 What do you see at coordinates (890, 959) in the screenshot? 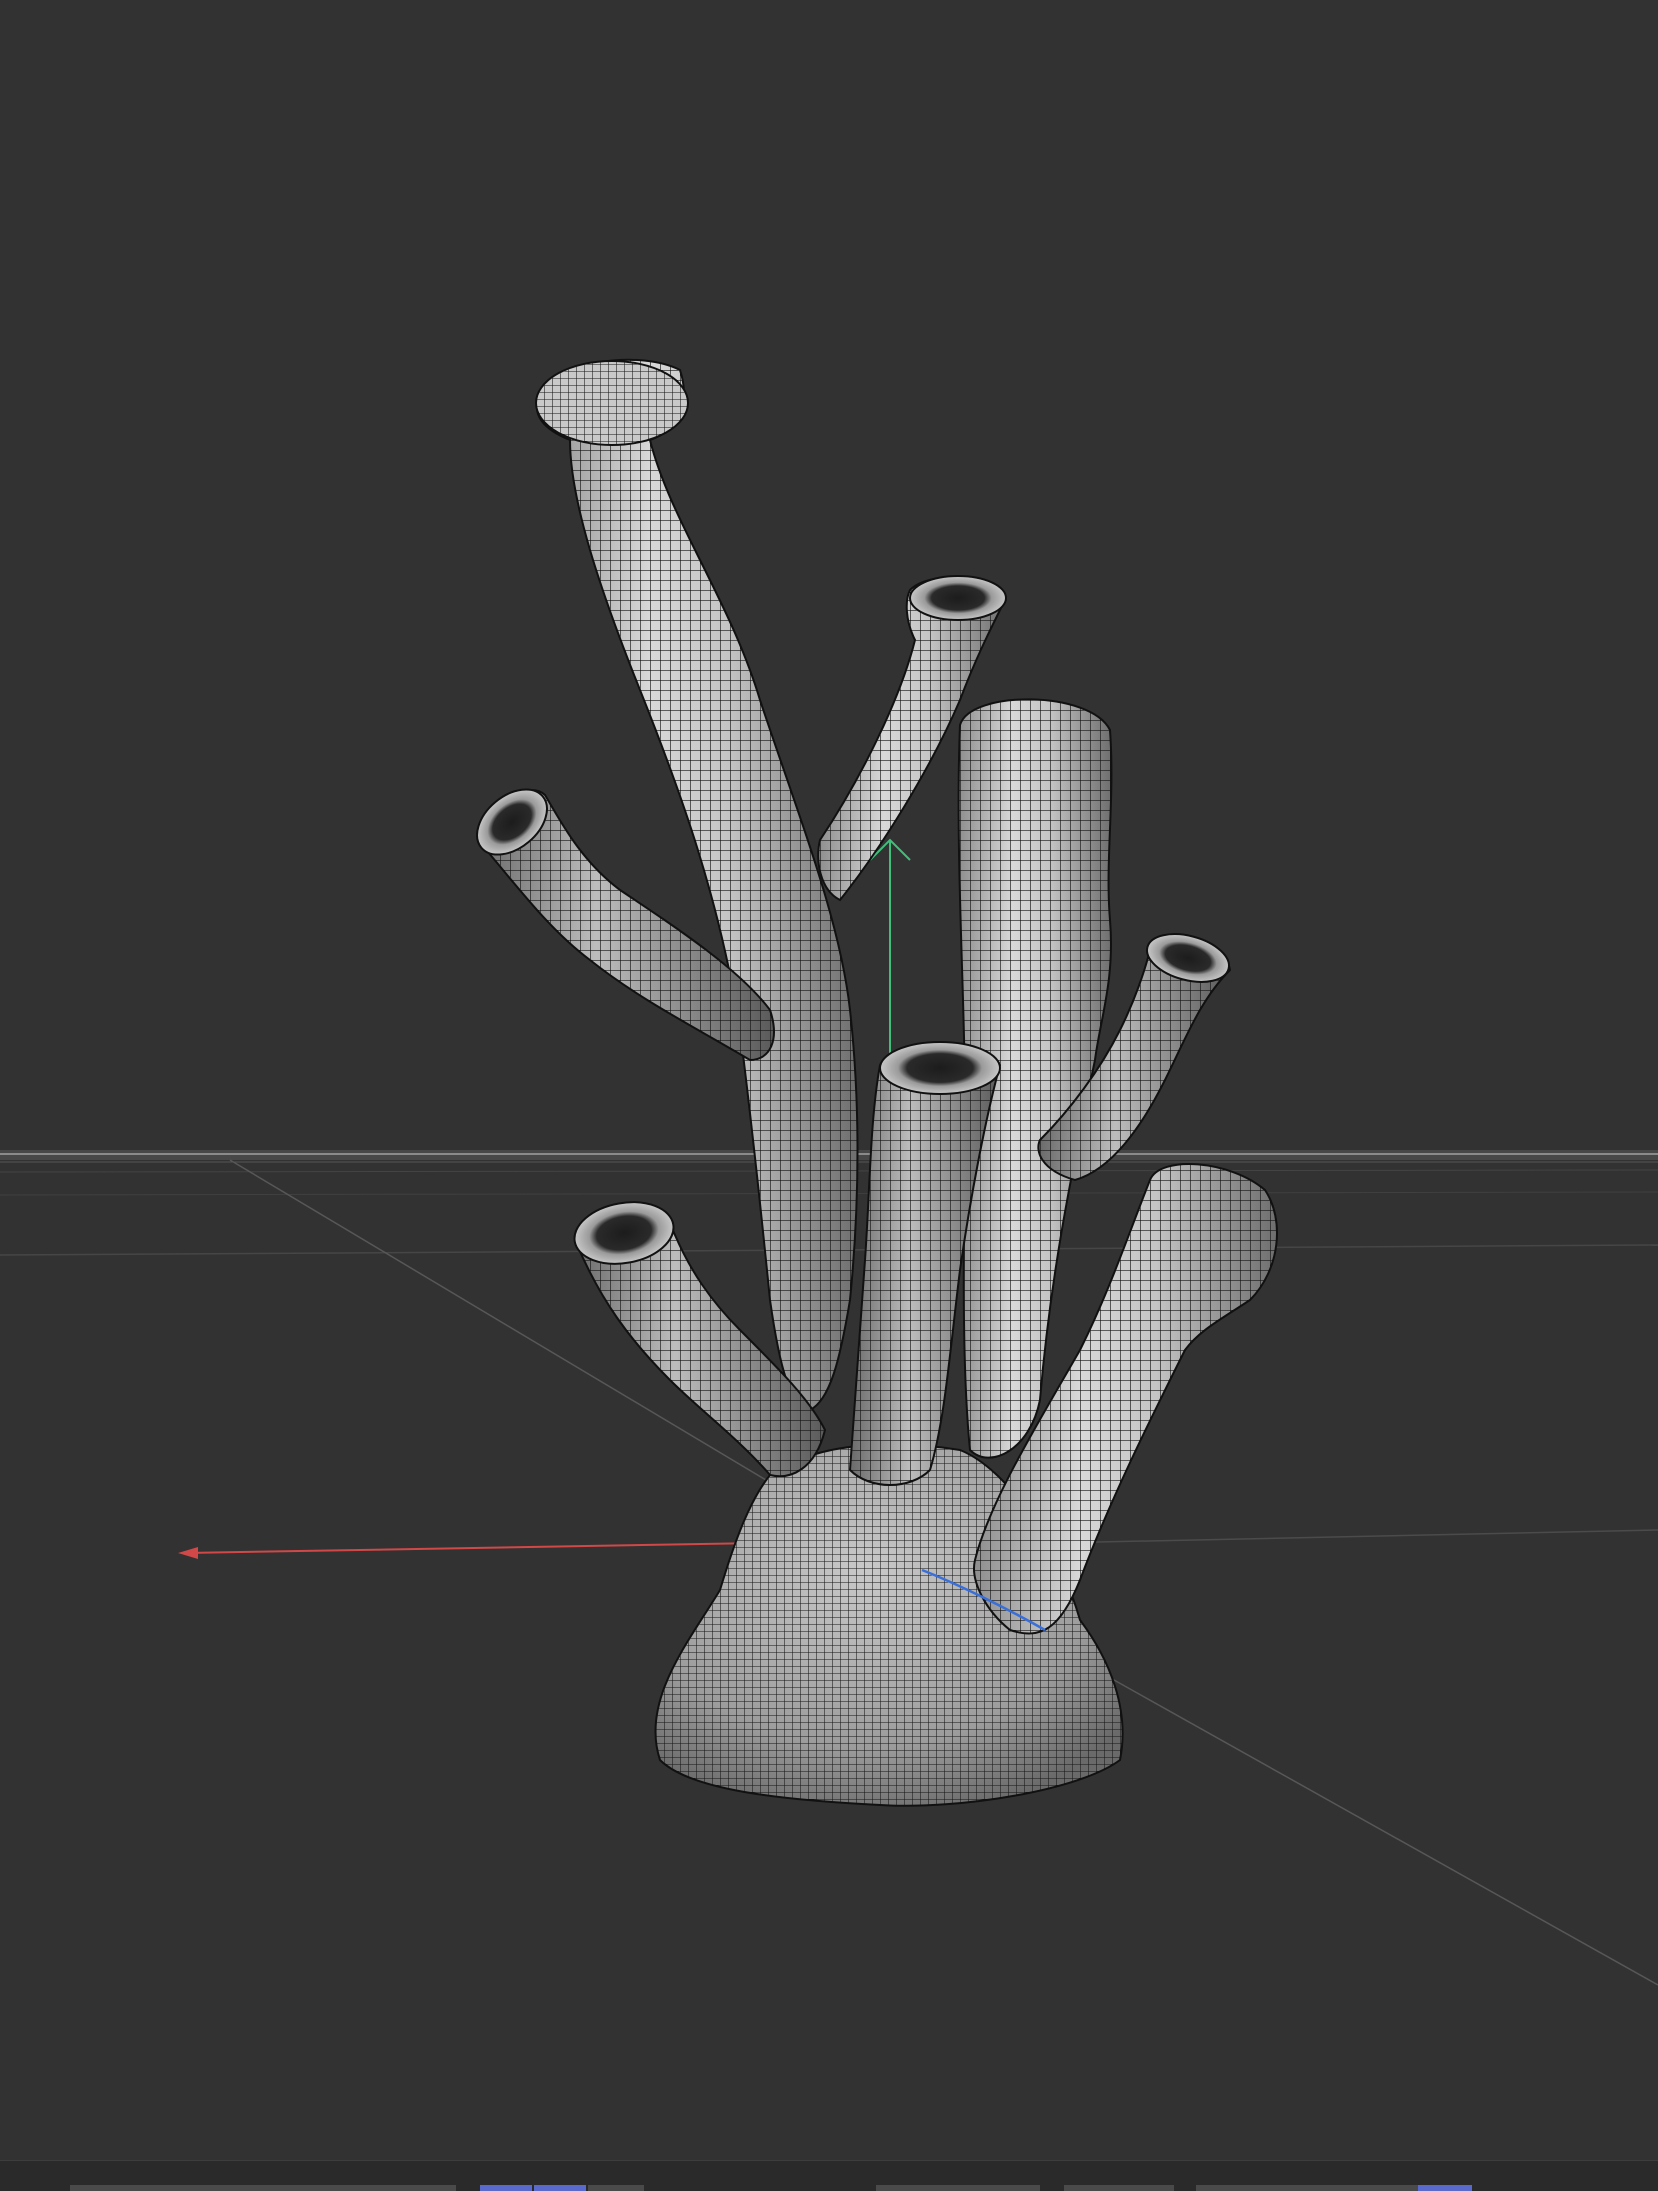
I see `y-axis-line` at bounding box center [890, 959].